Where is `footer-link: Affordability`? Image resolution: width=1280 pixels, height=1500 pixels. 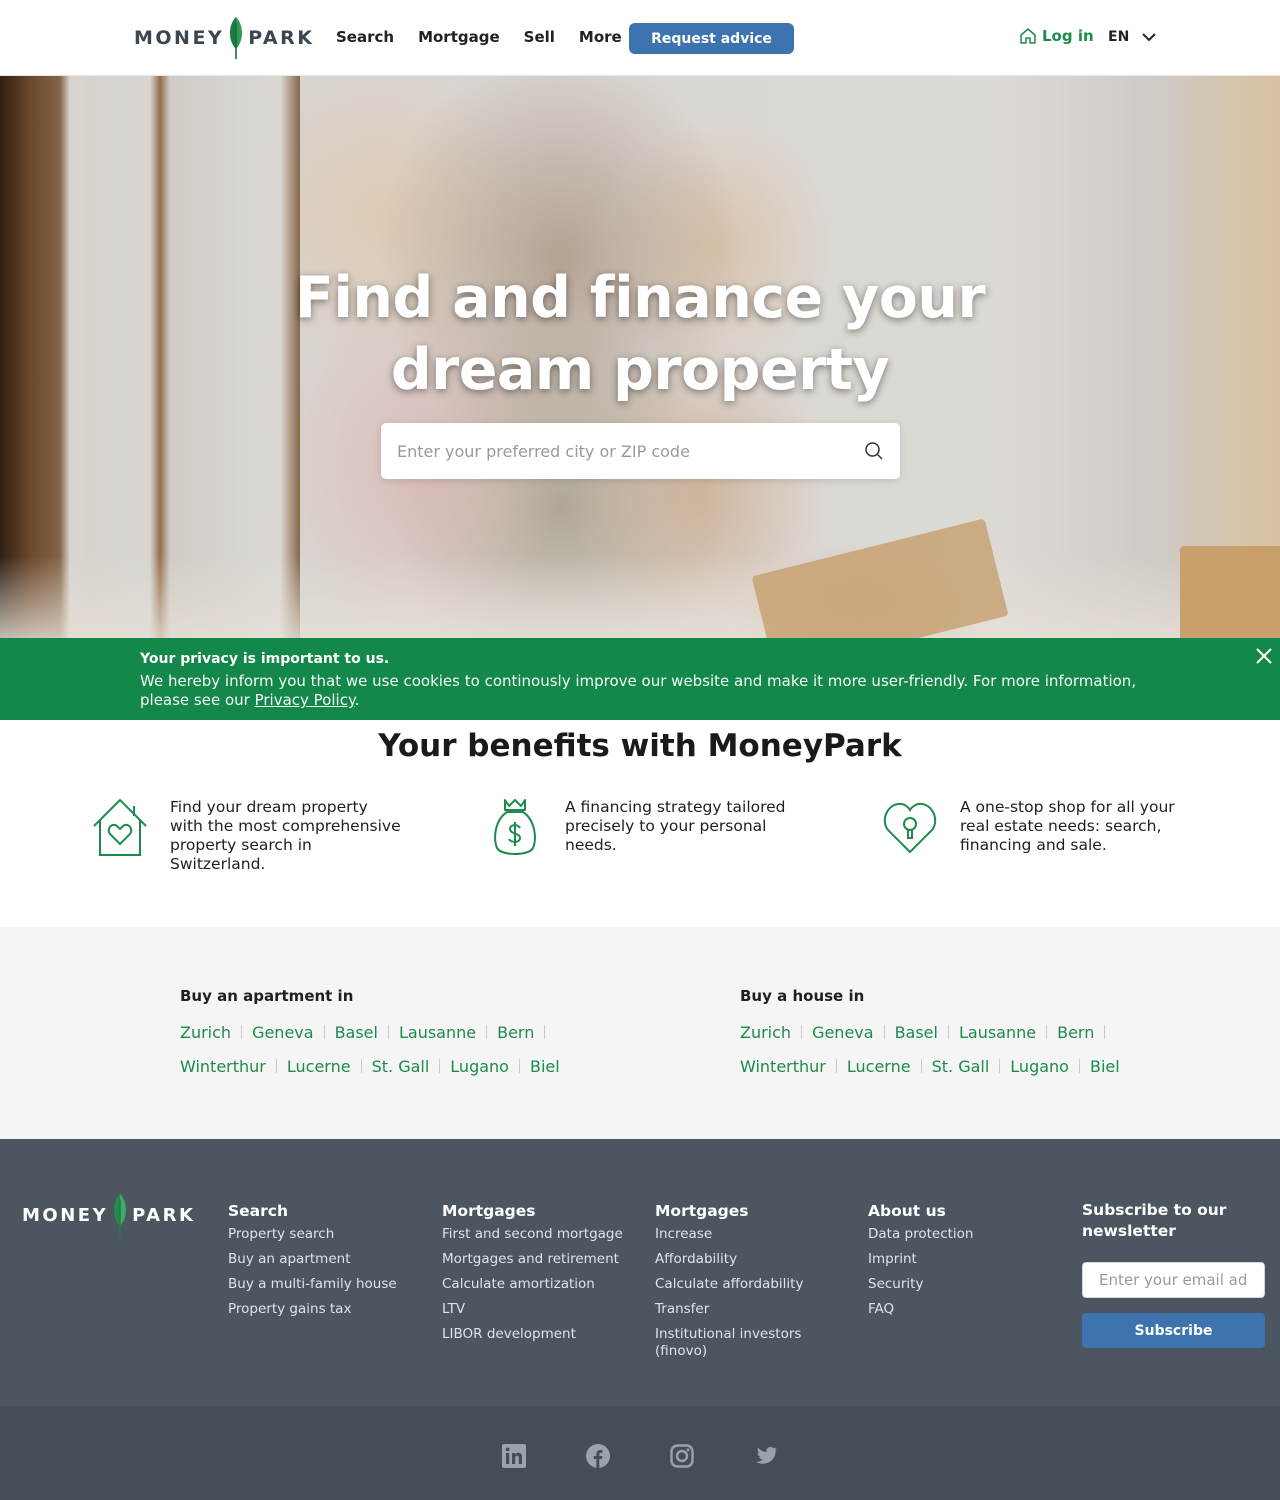 footer-link: Affordability is located at coordinates (735, 1259).